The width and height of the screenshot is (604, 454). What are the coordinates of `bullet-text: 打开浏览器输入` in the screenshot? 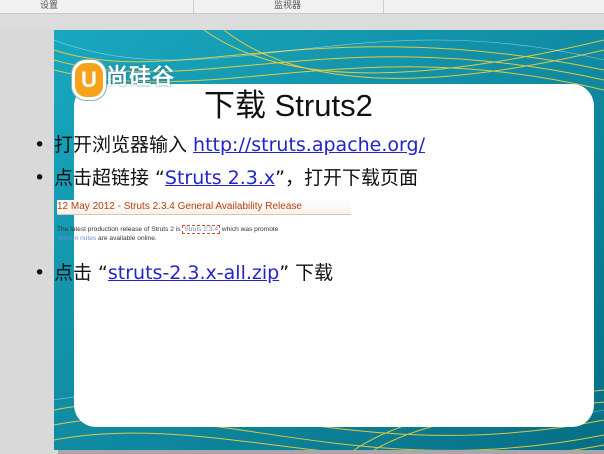 It's located at (124, 145).